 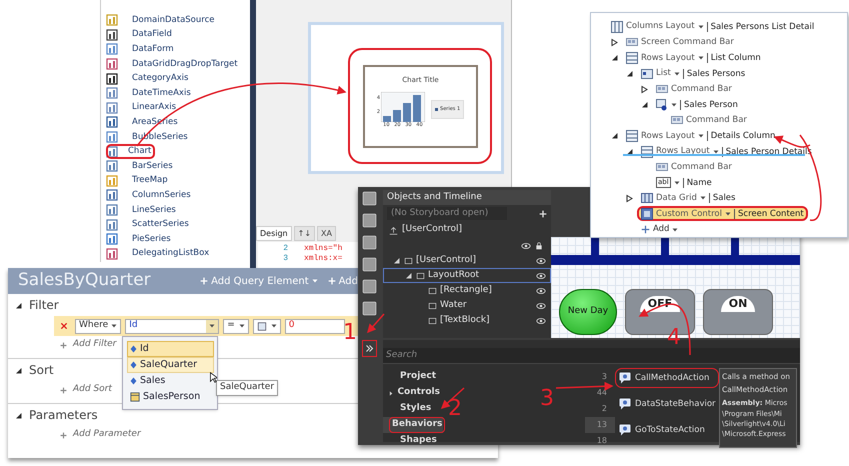 I want to click on tree-node: List Sales Persons, so click(x=693, y=74).